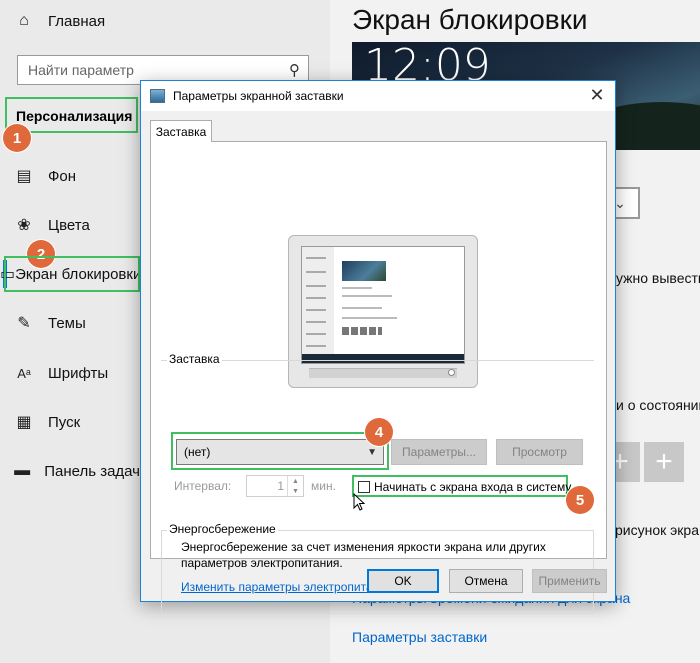 This screenshot has width=700, height=663. Describe the element at coordinates (286, 587) in the screenshot. I see `power-settings-link: Изменить параметры электропитания` at that location.